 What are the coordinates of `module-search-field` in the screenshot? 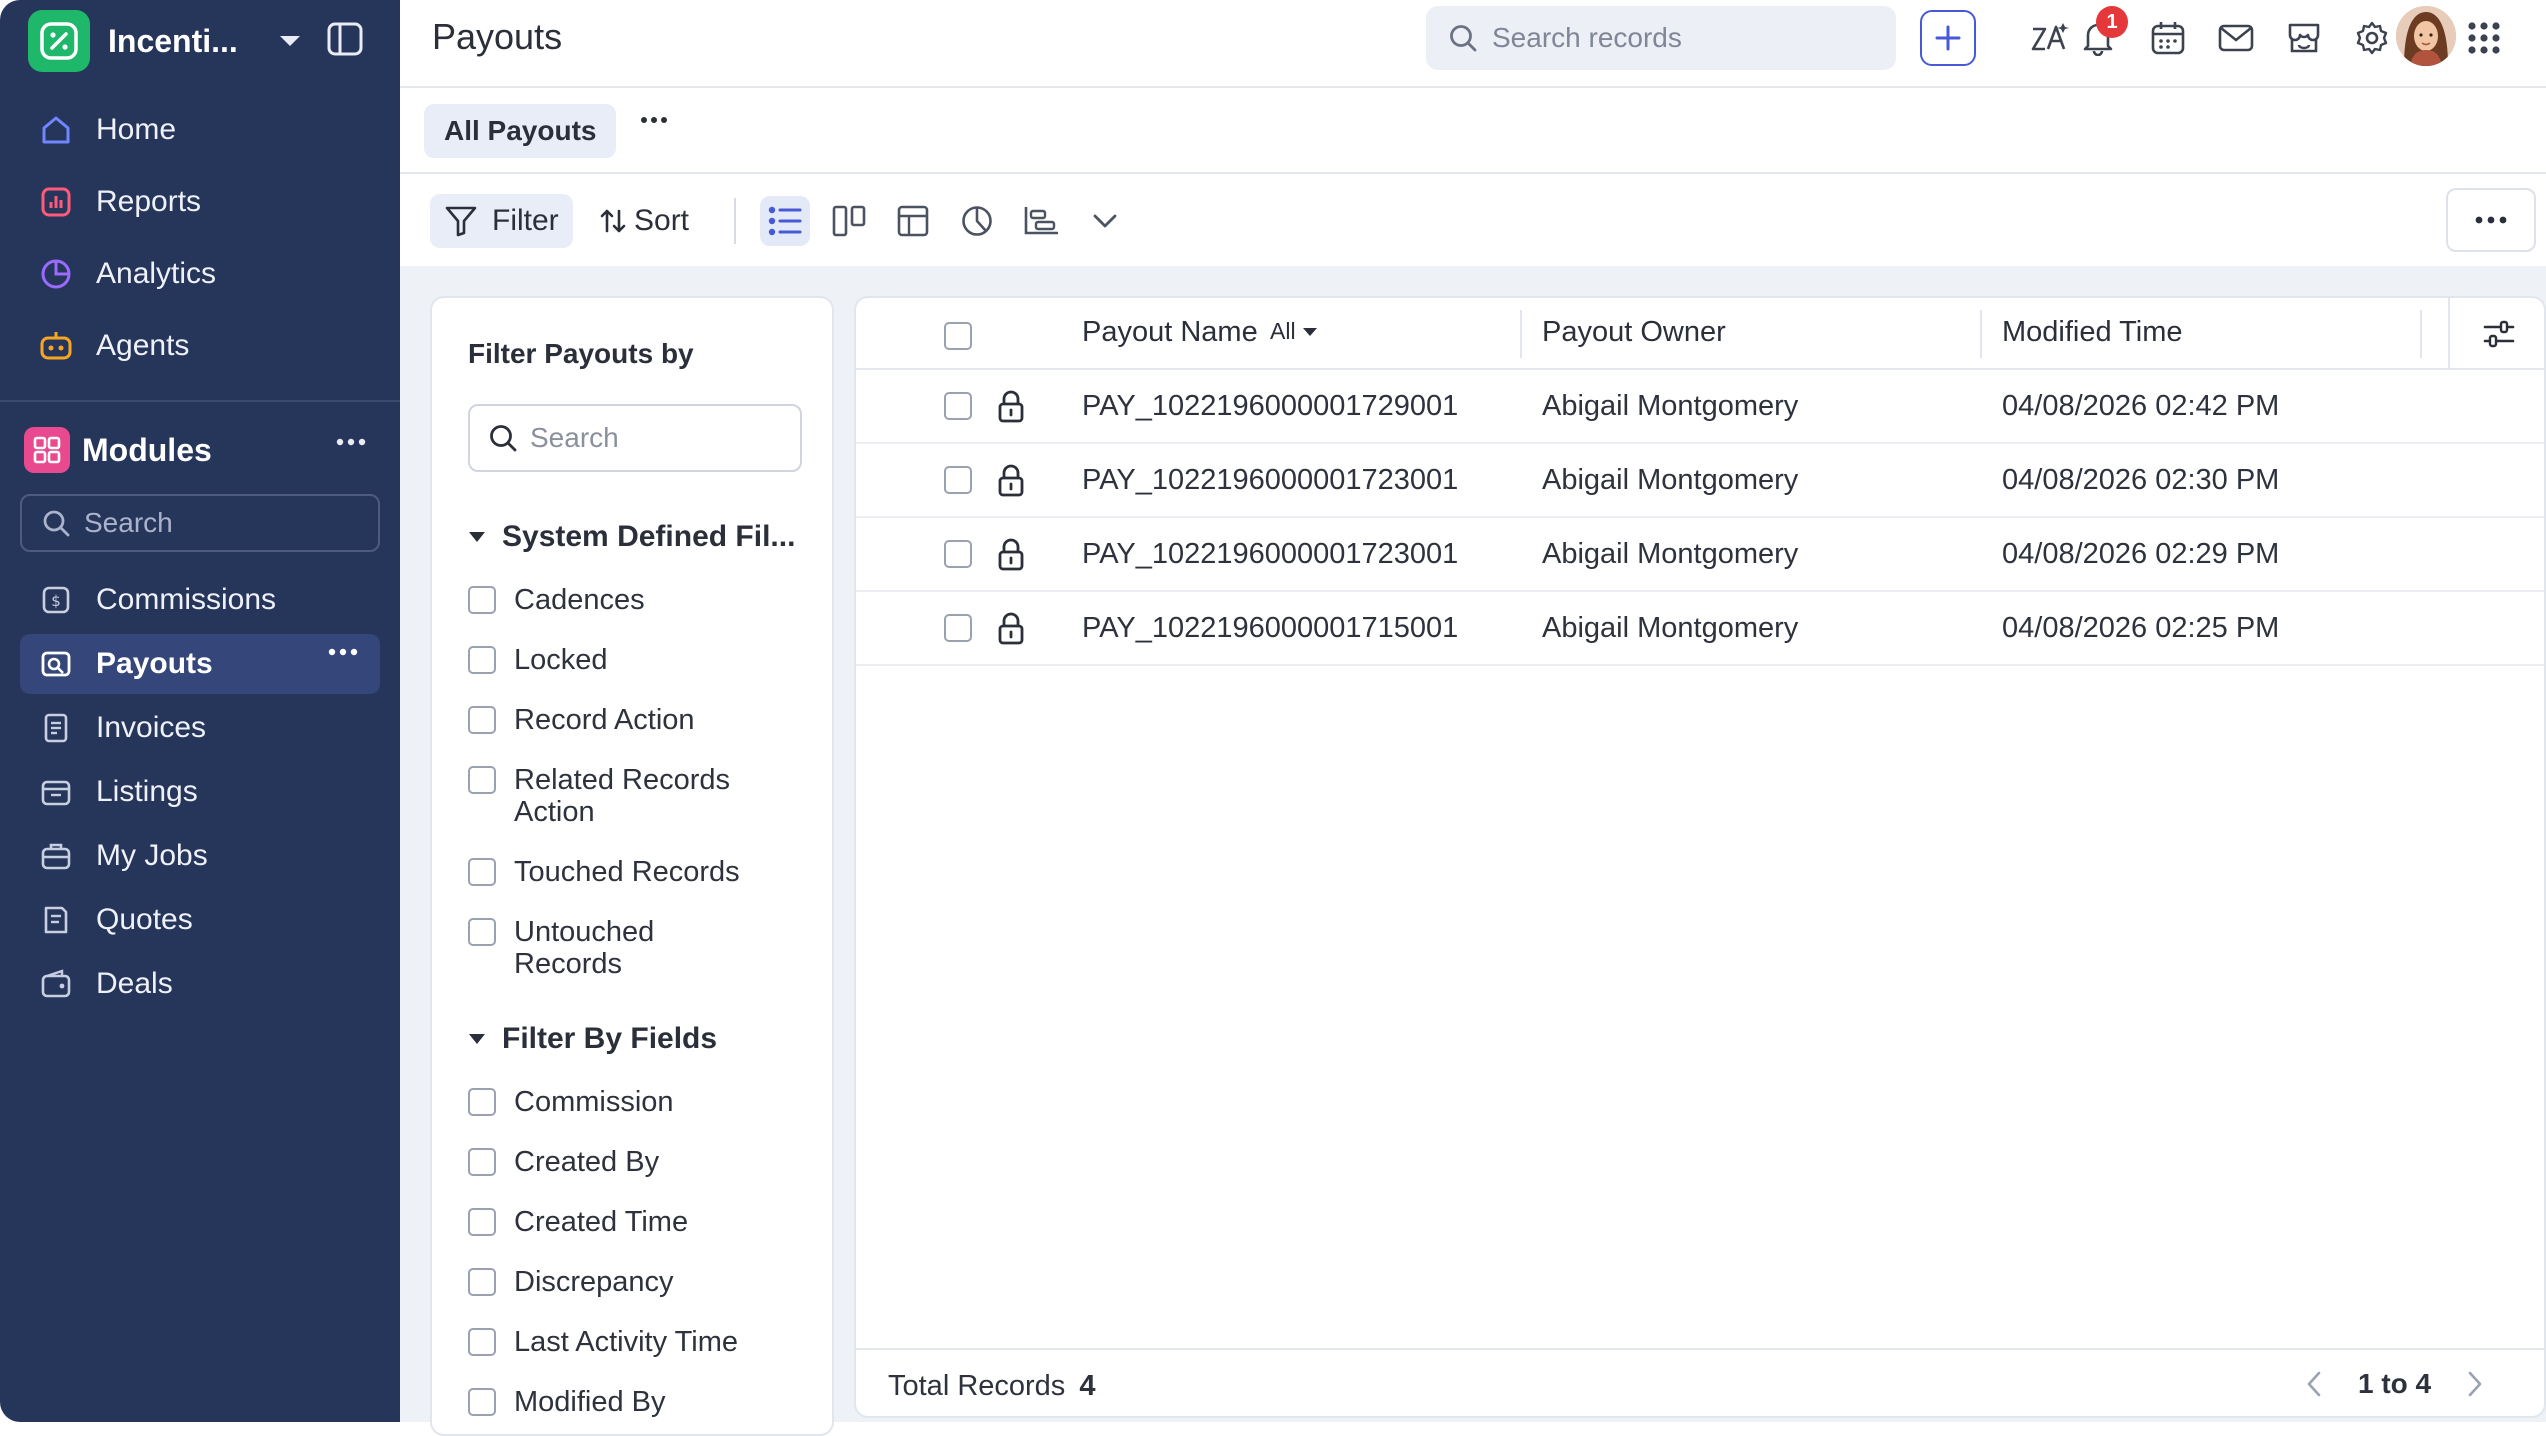 It's located at (200, 523).